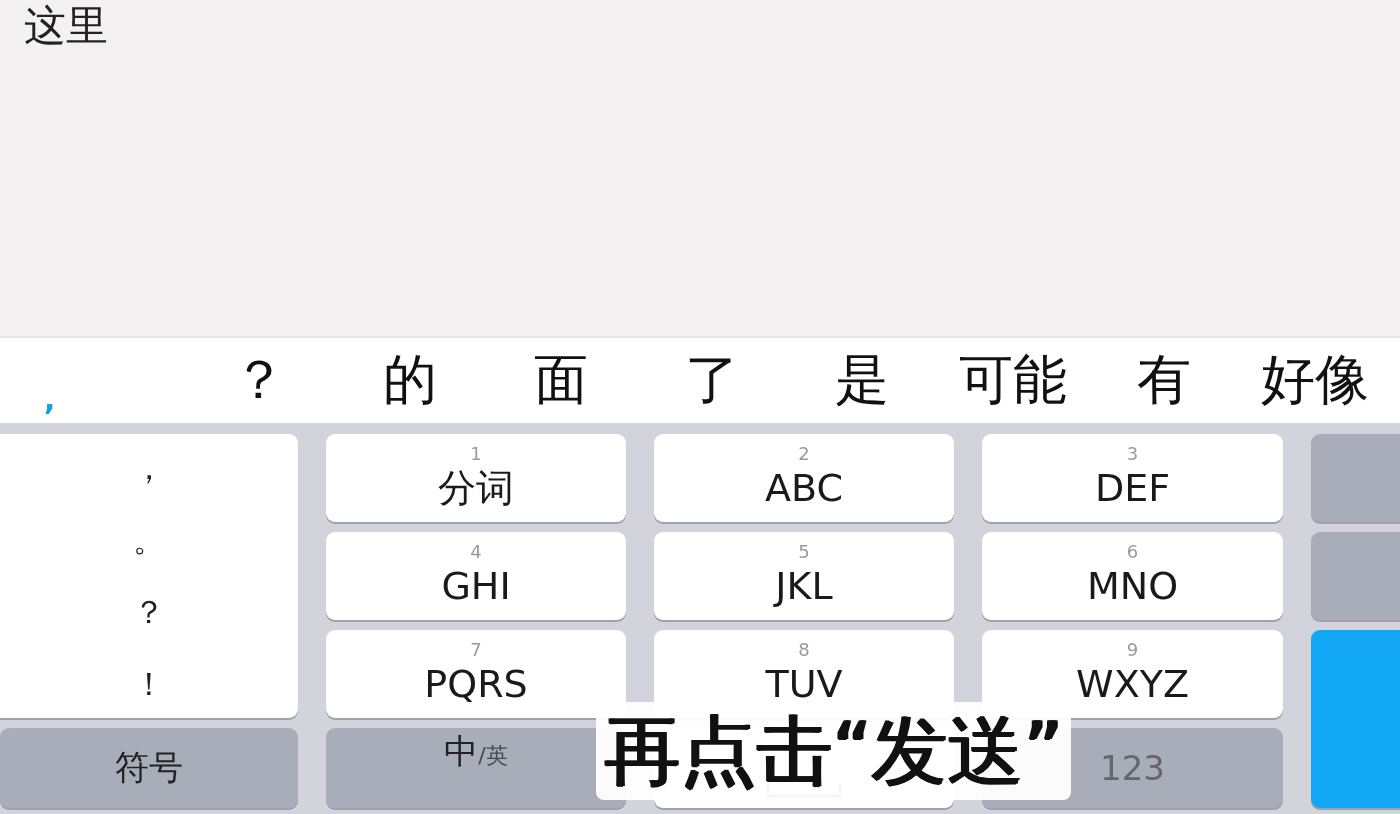 This screenshot has height=814, width=1400. I want to click on input-text: 这里, so click(66, 26).